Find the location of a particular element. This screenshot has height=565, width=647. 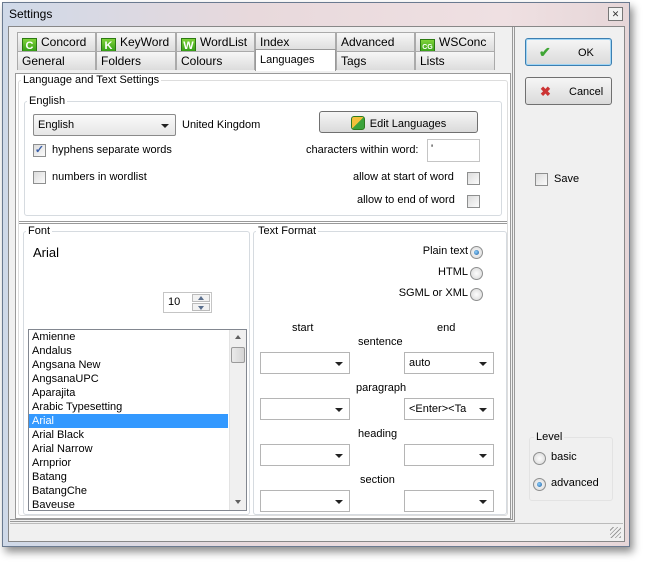

basic-label: basic is located at coordinates (564, 457).